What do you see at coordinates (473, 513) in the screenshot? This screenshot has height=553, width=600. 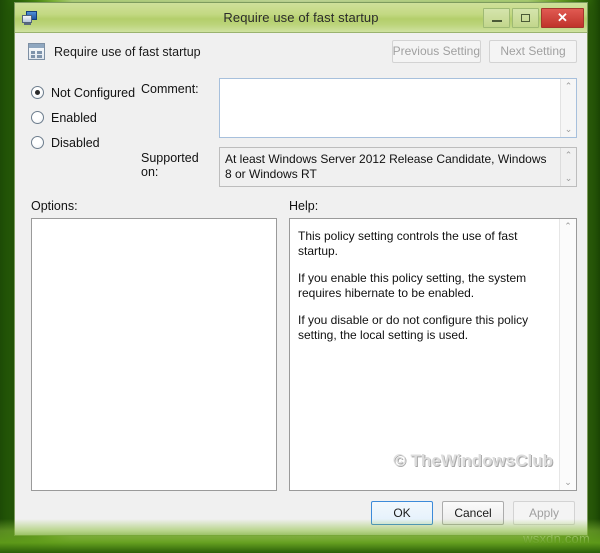 I see `cancel-button: Cancel` at bounding box center [473, 513].